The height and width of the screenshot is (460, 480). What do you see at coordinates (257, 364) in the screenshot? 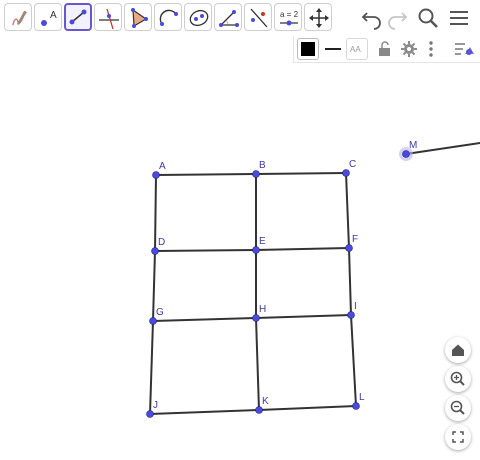
I see `segment-HK` at bounding box center [257, 364].